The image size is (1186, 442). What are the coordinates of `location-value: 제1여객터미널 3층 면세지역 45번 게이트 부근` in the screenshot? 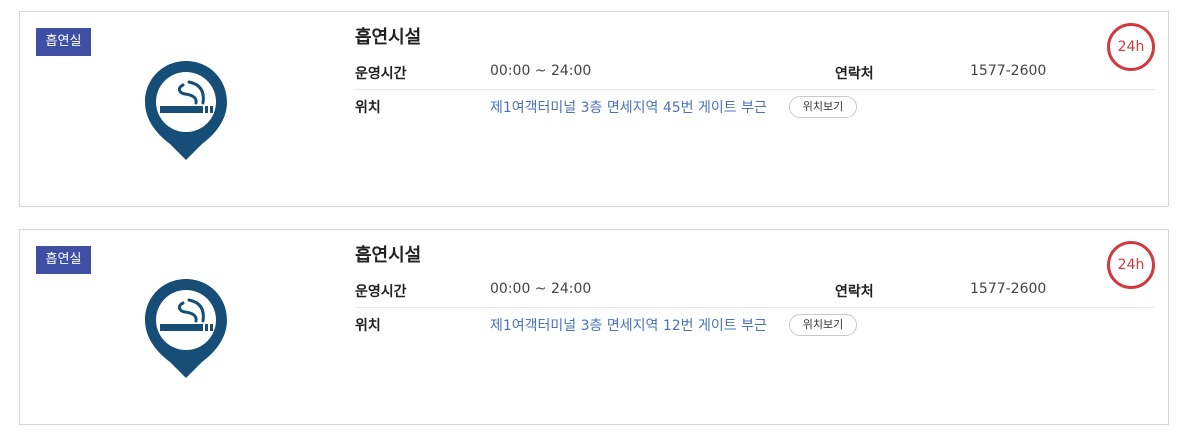 It's located at (628, 108).